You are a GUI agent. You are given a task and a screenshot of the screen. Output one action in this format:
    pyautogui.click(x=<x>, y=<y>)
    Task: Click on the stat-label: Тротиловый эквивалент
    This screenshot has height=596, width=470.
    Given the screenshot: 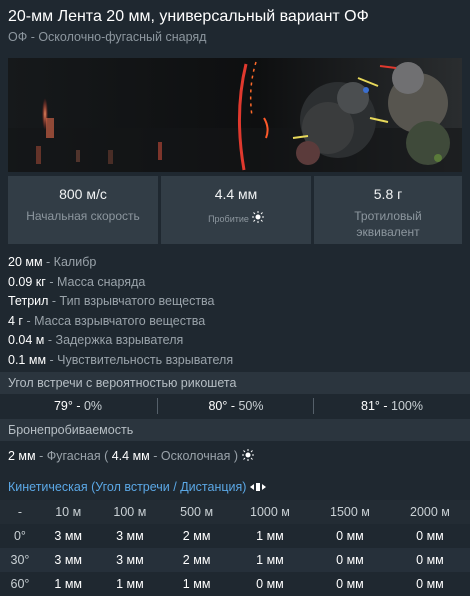 What is the action you would take?
    pyautogui.click(x=388, y=224)
    